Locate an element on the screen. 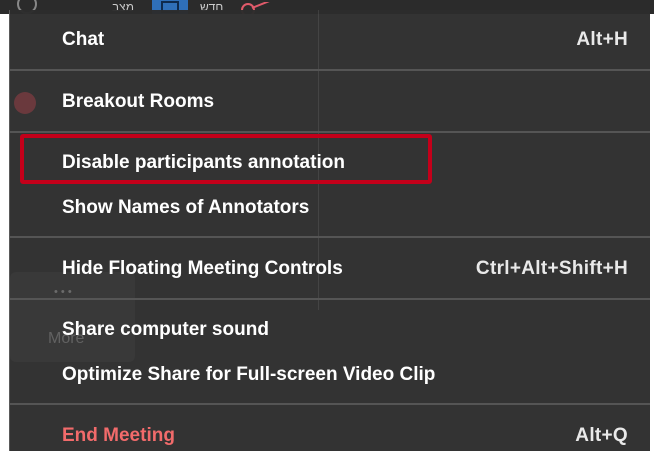  menu-item-label: Breakout Rooms is located at coordinates (138, 101).